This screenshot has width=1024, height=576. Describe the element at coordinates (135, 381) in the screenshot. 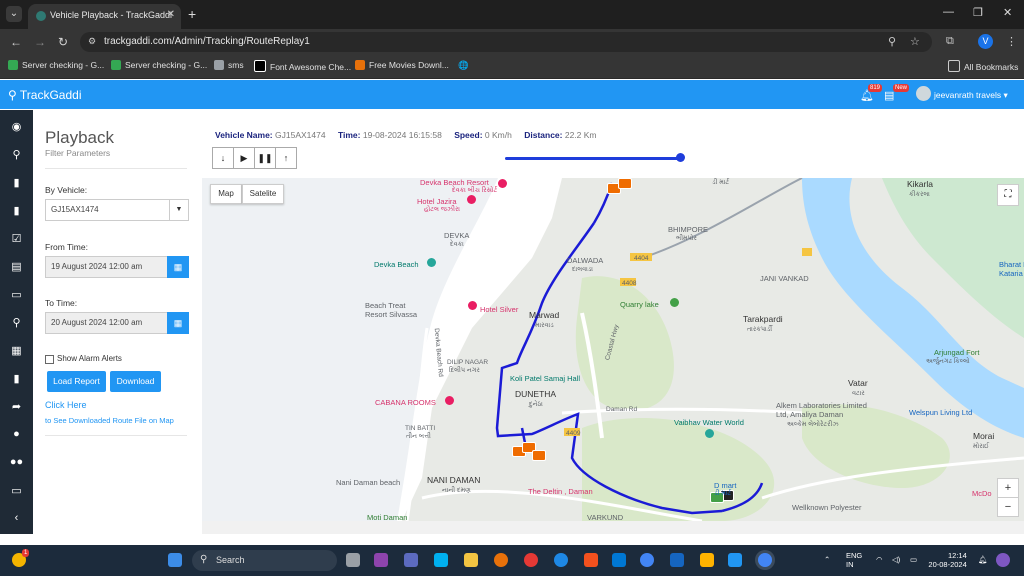

I see `download-button: Download` at that location.